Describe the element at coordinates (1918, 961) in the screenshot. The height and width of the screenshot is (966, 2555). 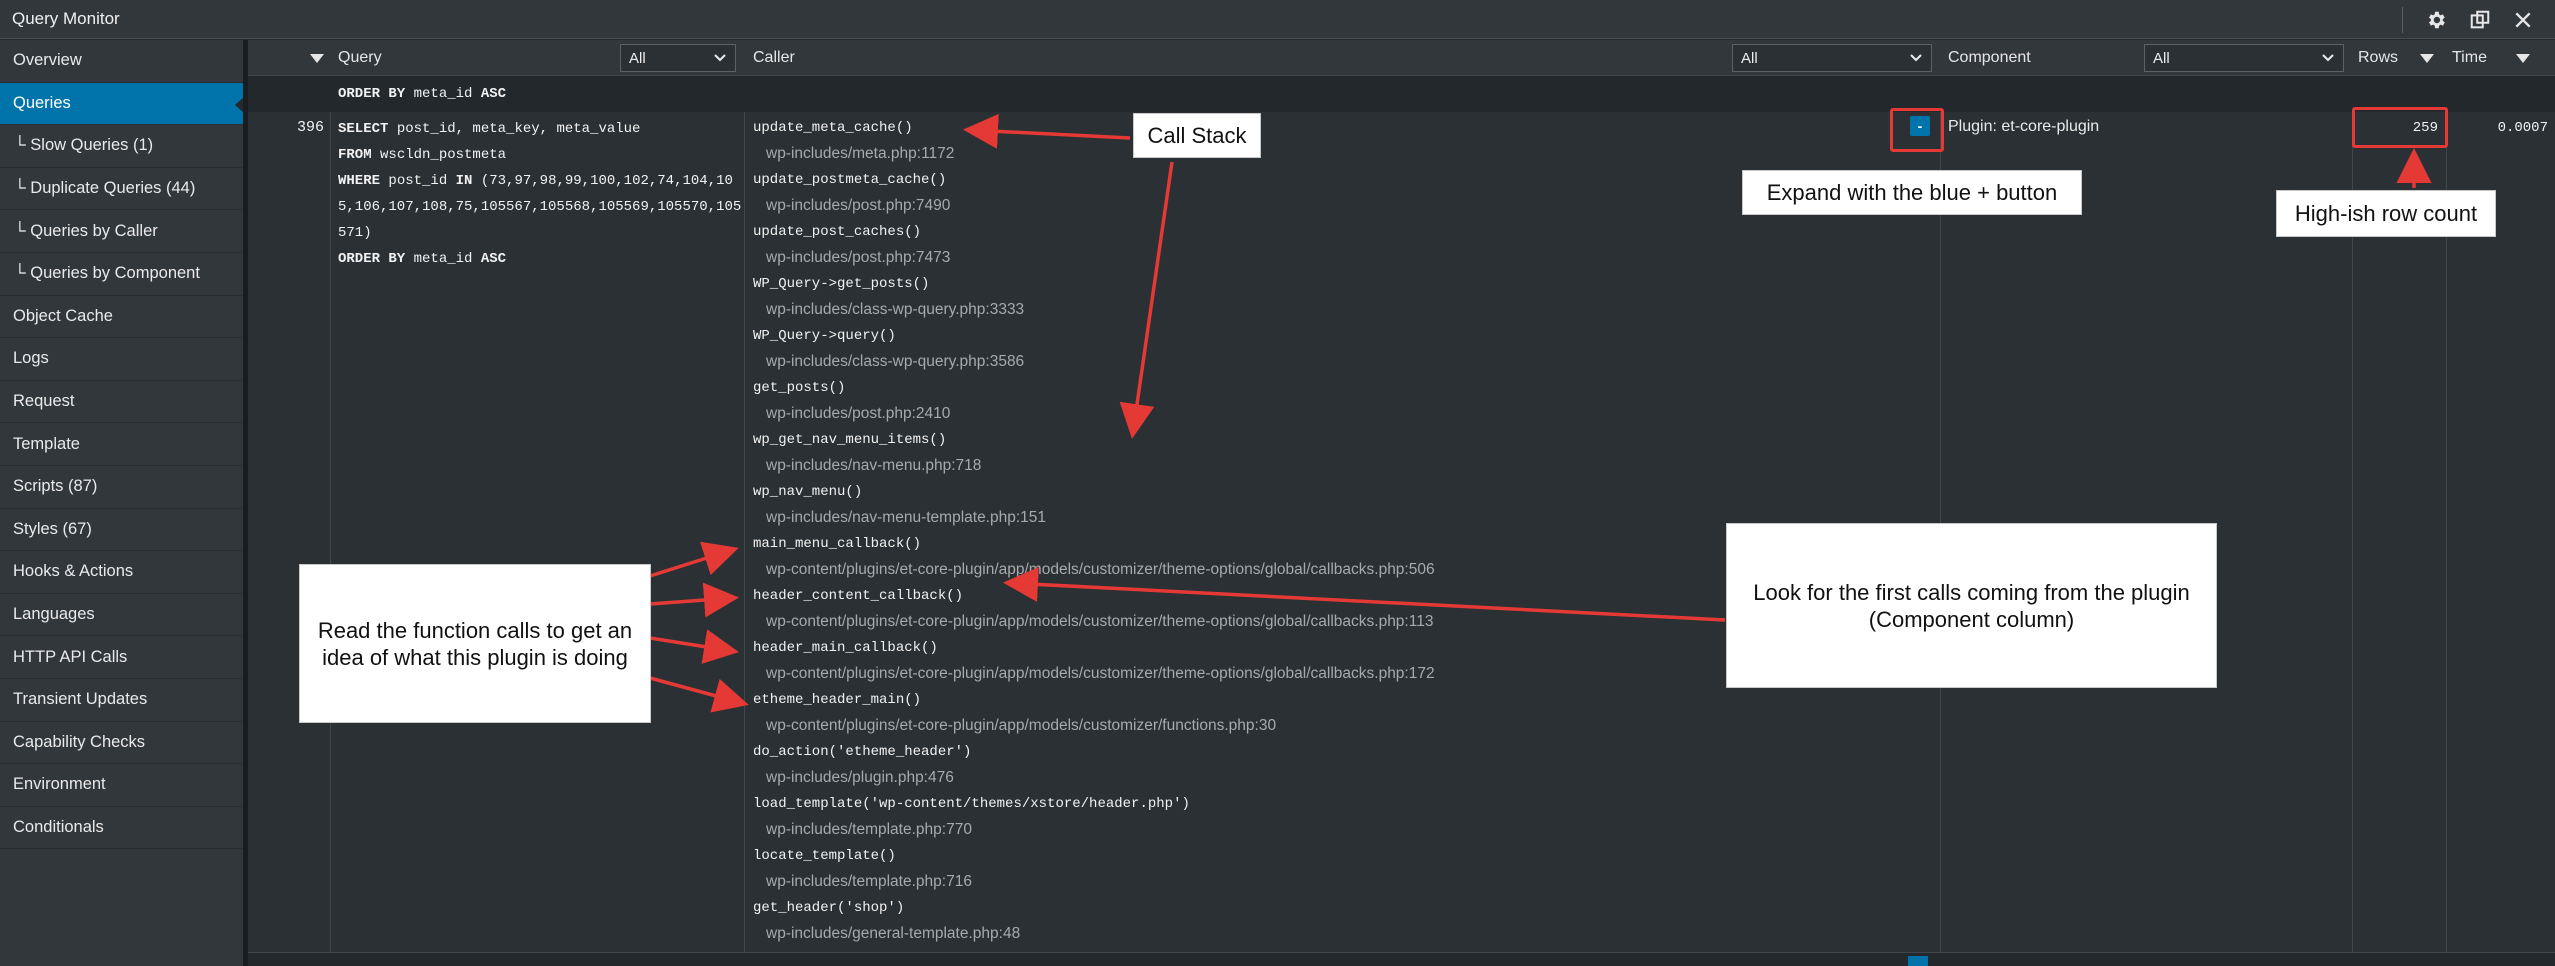
I see `expand-toggle-button` at that location.